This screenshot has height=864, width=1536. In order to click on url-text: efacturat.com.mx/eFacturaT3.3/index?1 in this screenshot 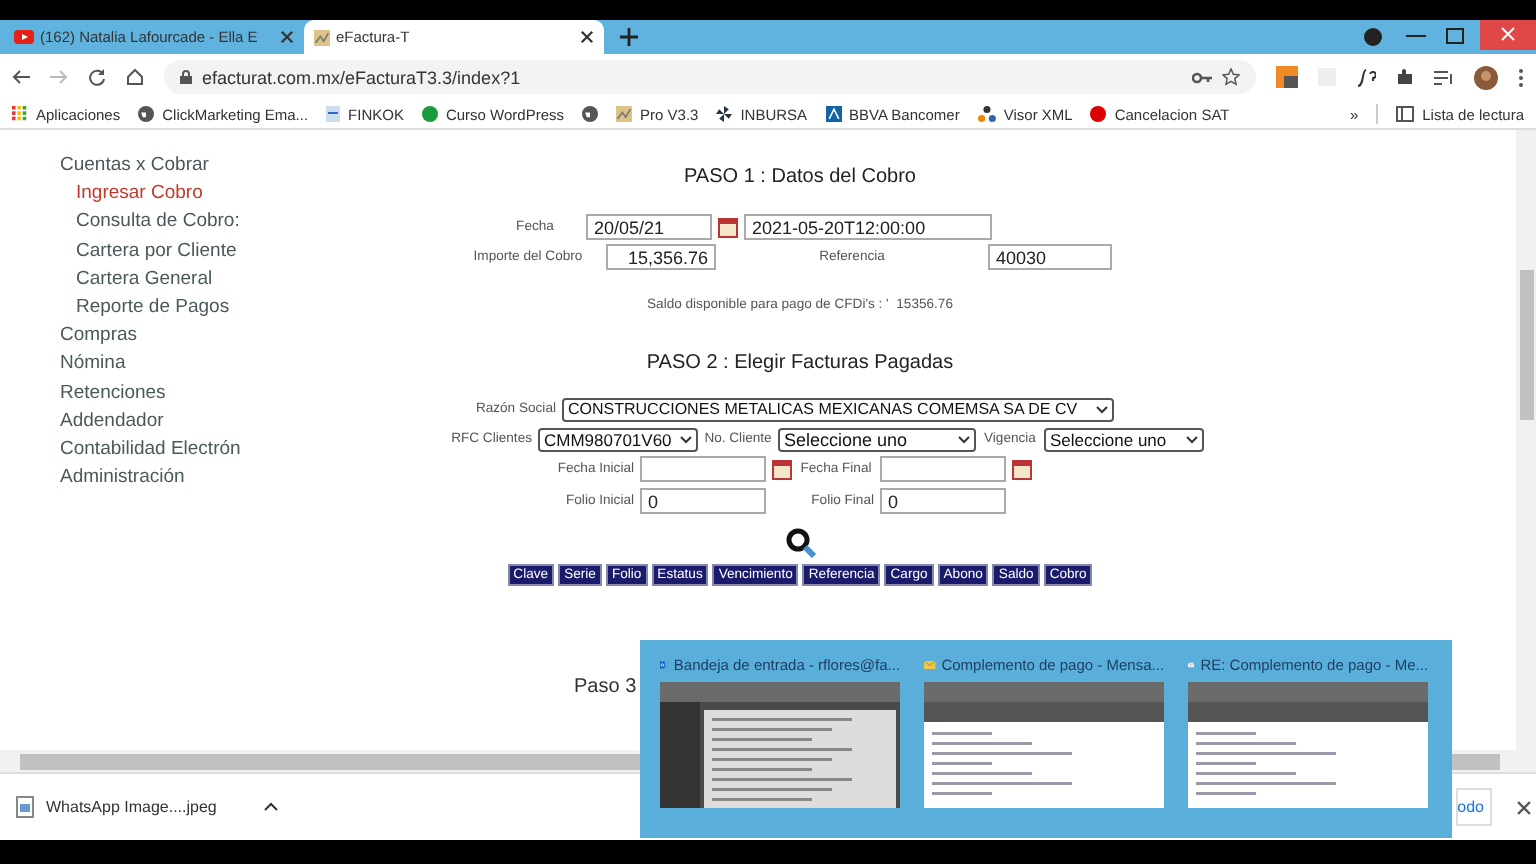, I will do `click(361, 77)`.